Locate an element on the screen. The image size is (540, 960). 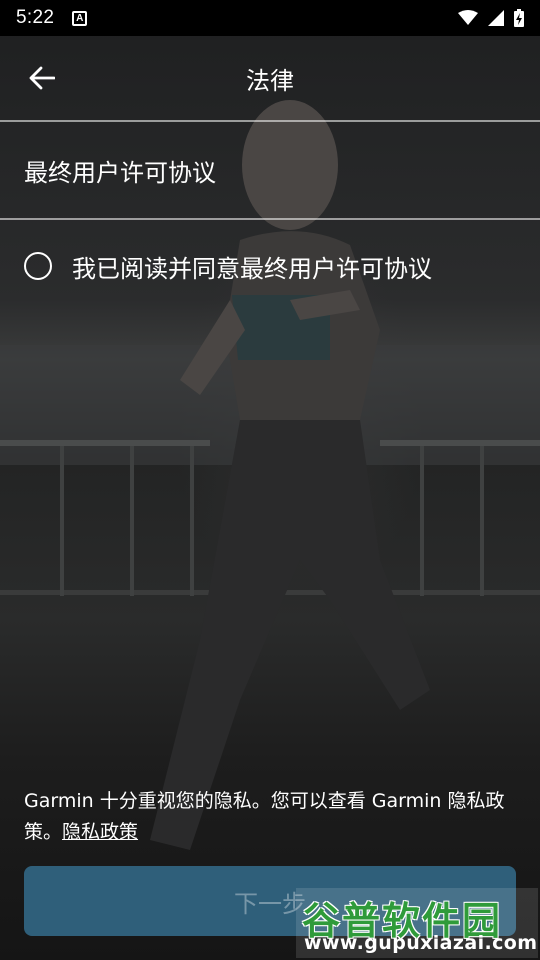
cellular-signal-icon is located at coordinates (496, 18).